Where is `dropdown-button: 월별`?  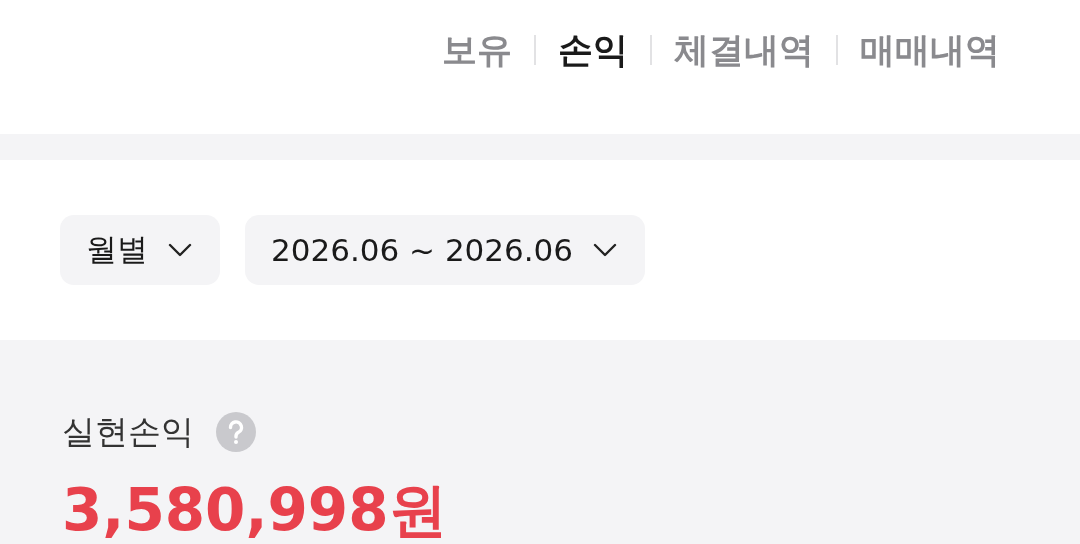
dropdown-button: 월별 is located at coordinates (140, 250).